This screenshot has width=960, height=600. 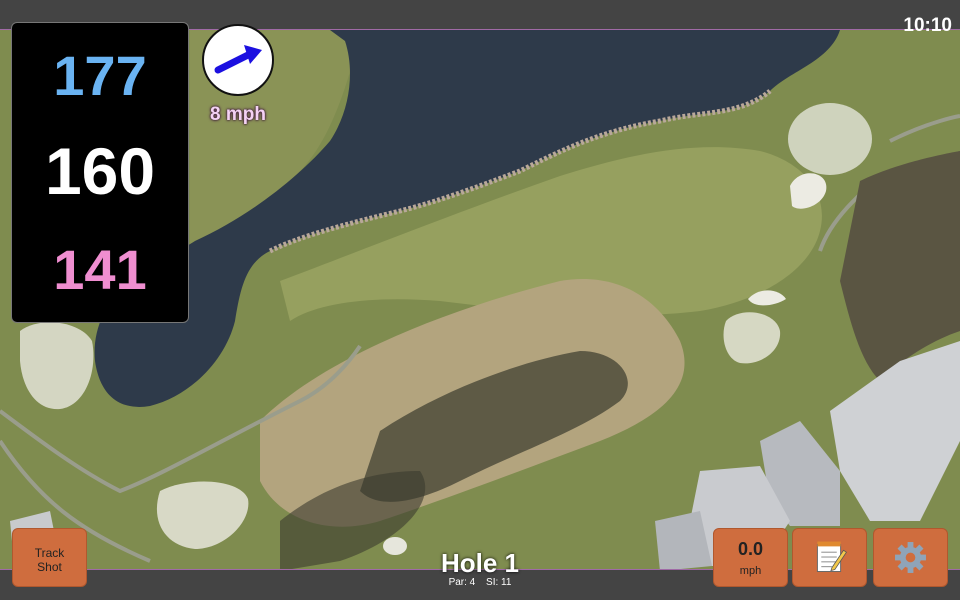 I want to click on hole-stroke-index: SI: 11, so click(x=499, y=582).